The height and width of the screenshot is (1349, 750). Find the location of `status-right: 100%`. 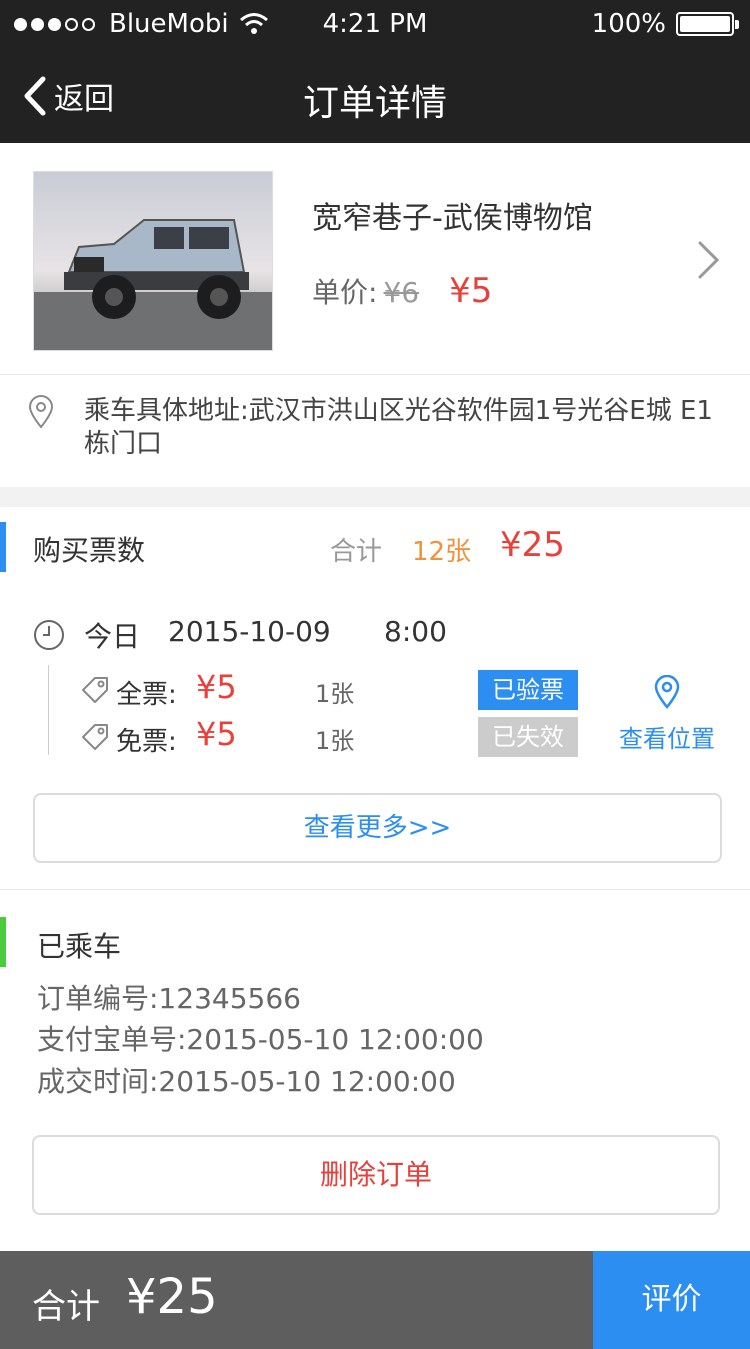

status-right: 100% is located at coordinates (665, 24).